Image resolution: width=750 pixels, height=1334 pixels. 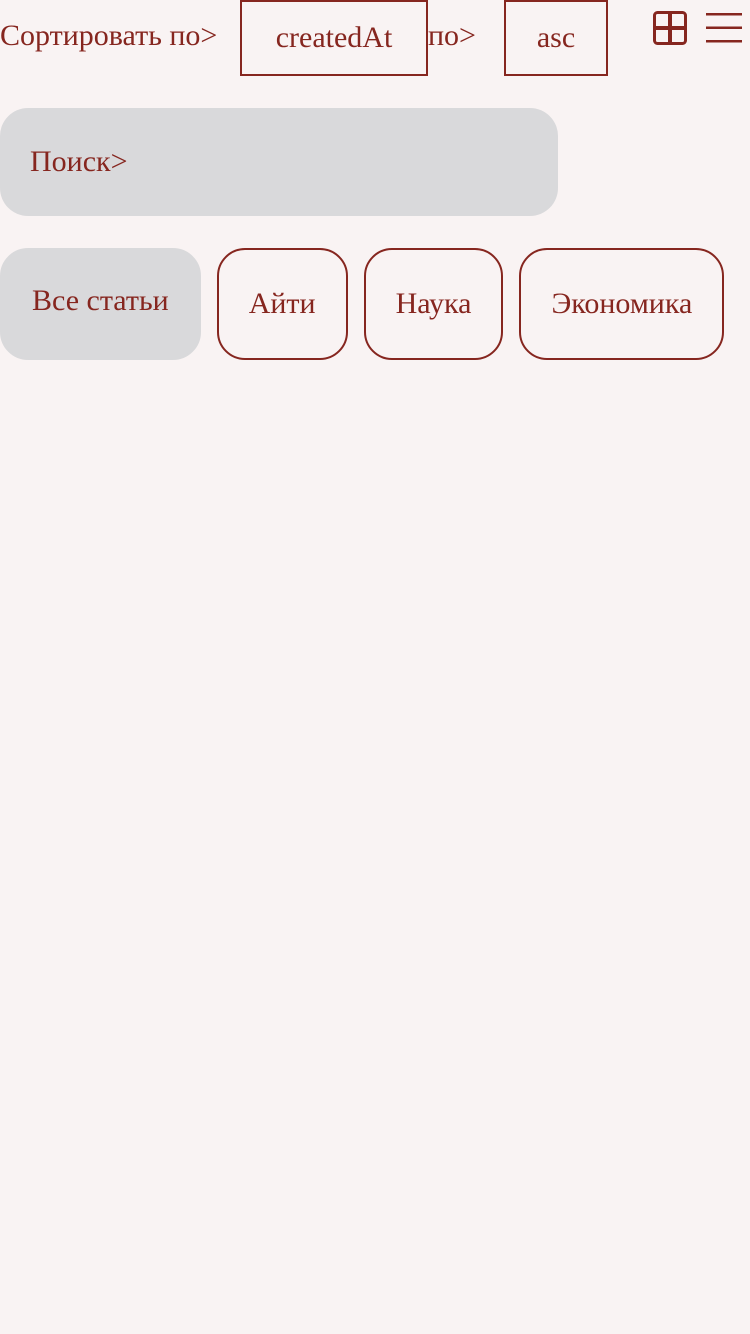 I want to click on sort-order-select: asc, so click(x=556, y=38).